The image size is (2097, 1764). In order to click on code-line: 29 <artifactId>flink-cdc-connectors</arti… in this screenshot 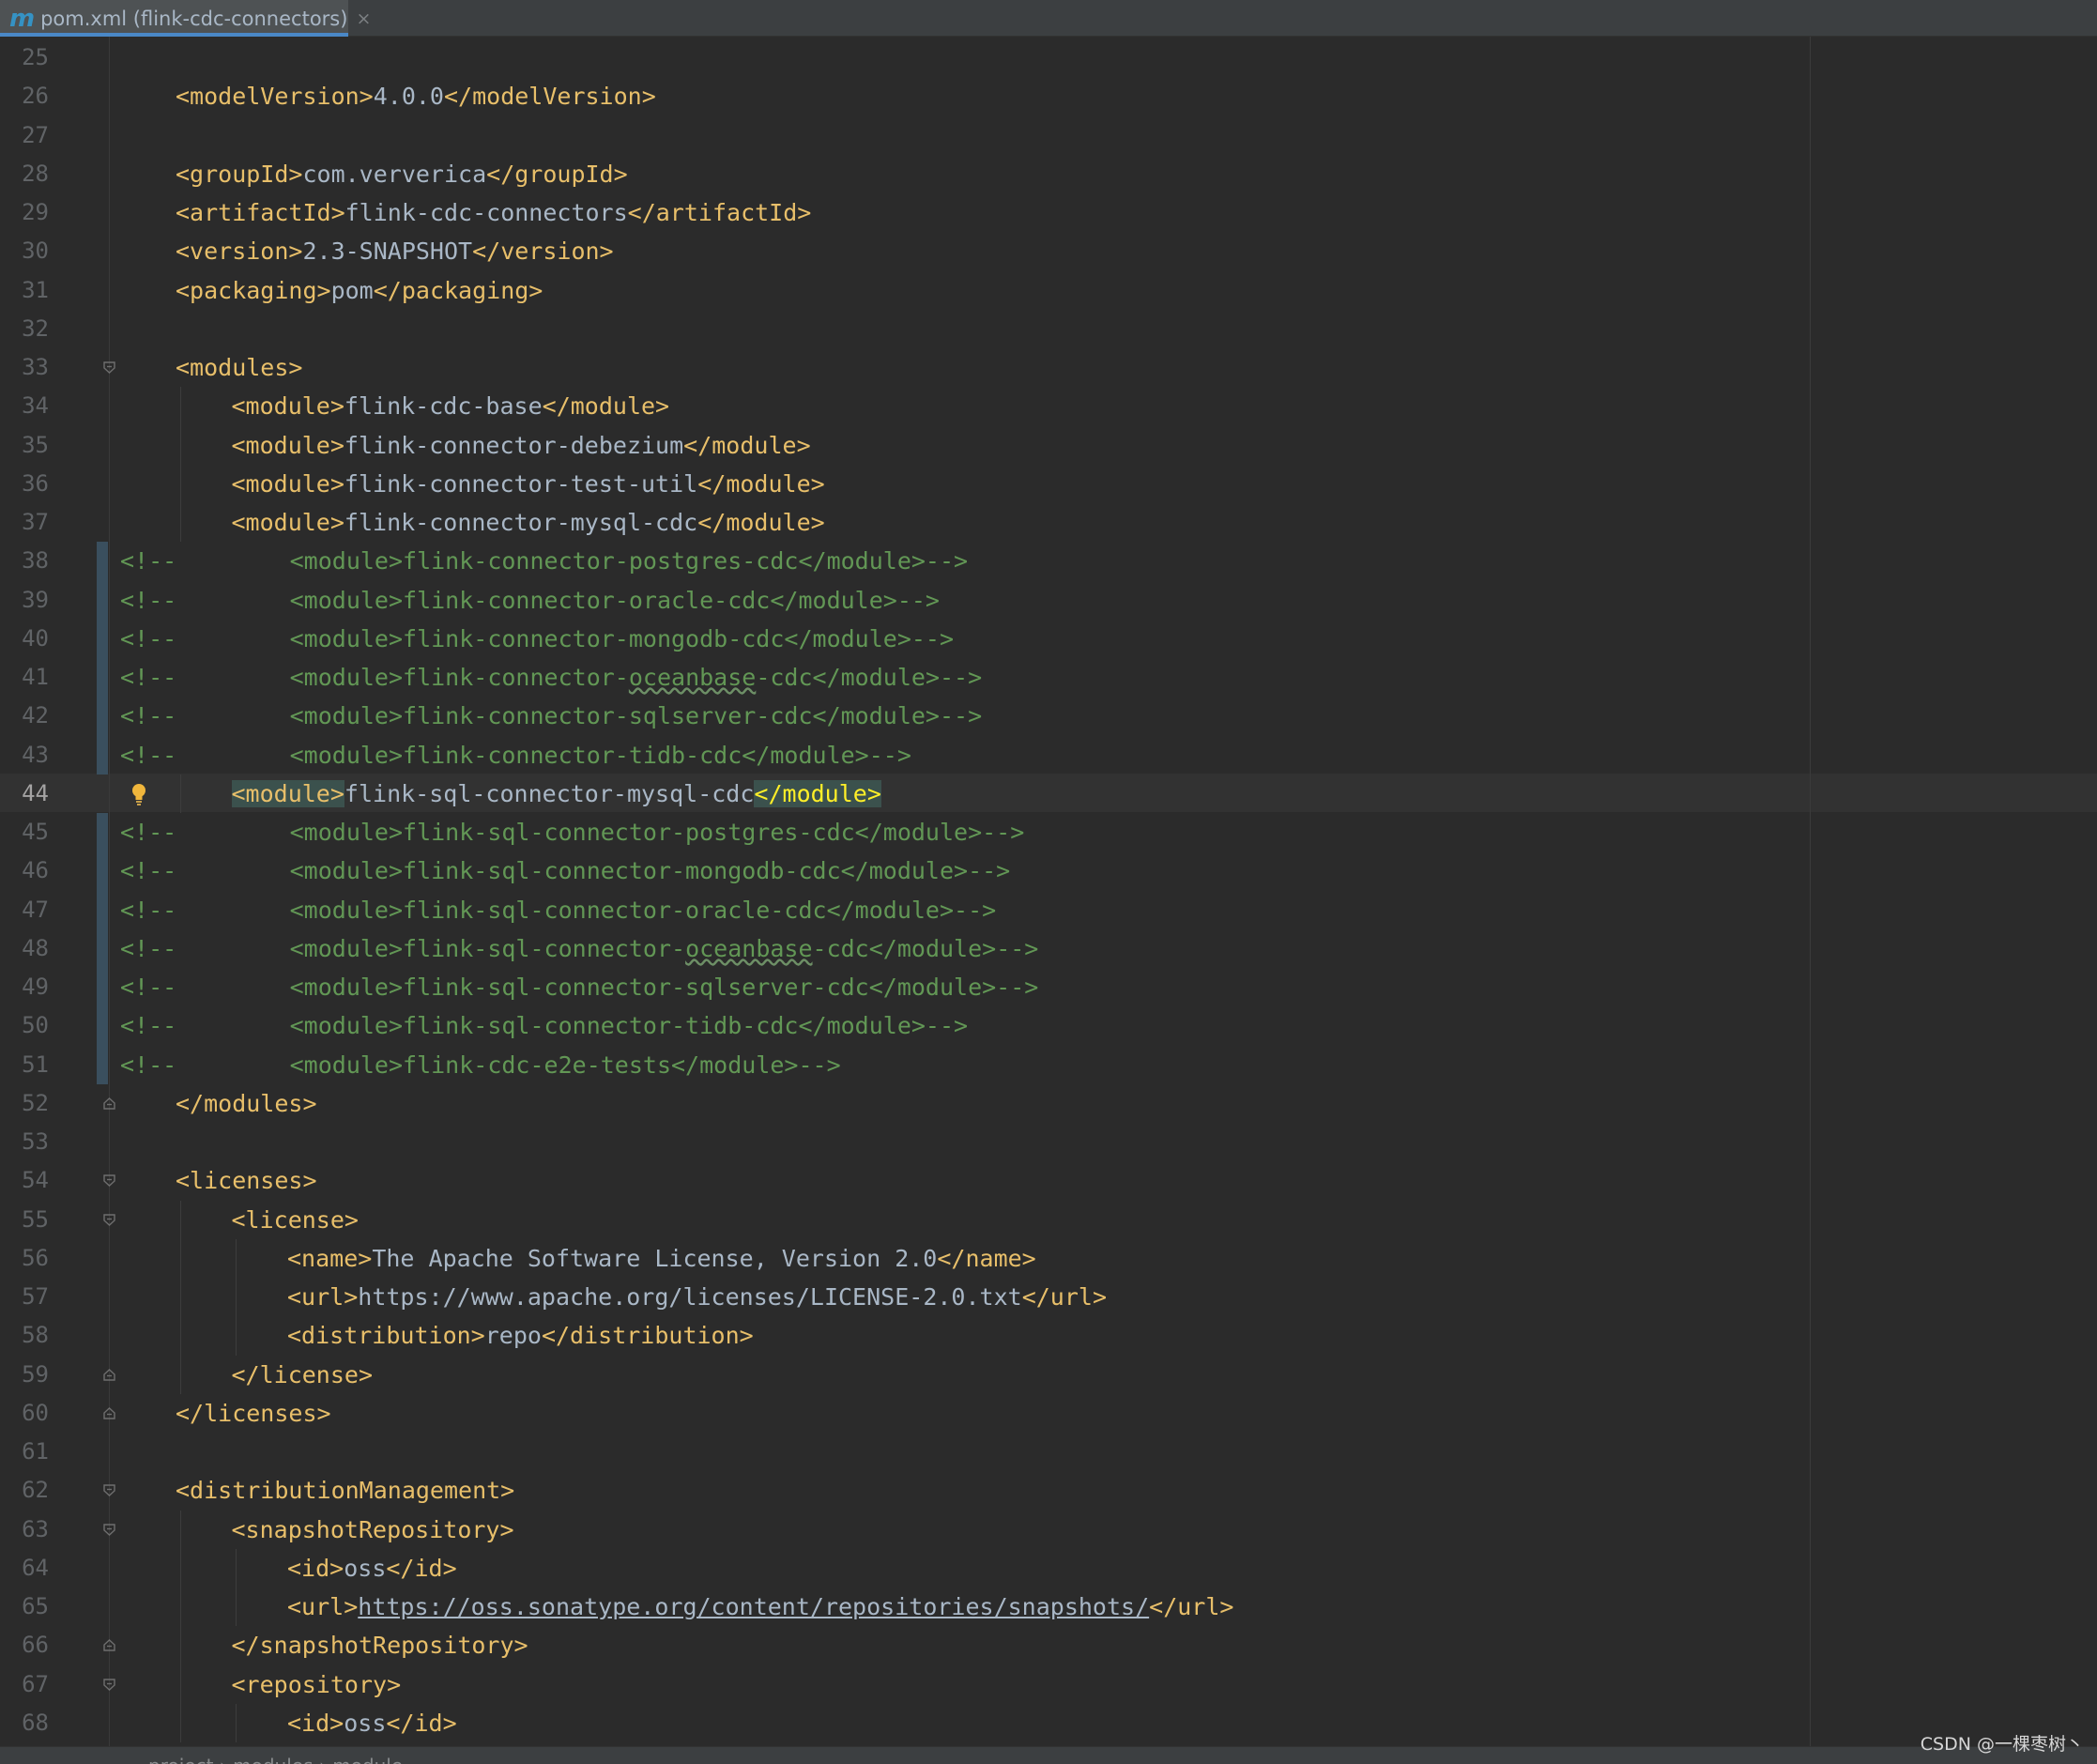, I will do `click(1048, 213)`.